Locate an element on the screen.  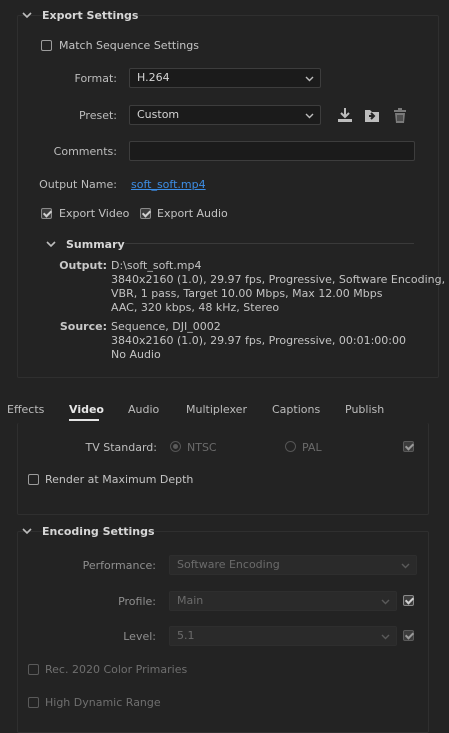
encoding-settings-collapse-icon is located at coordinates (27, 531).